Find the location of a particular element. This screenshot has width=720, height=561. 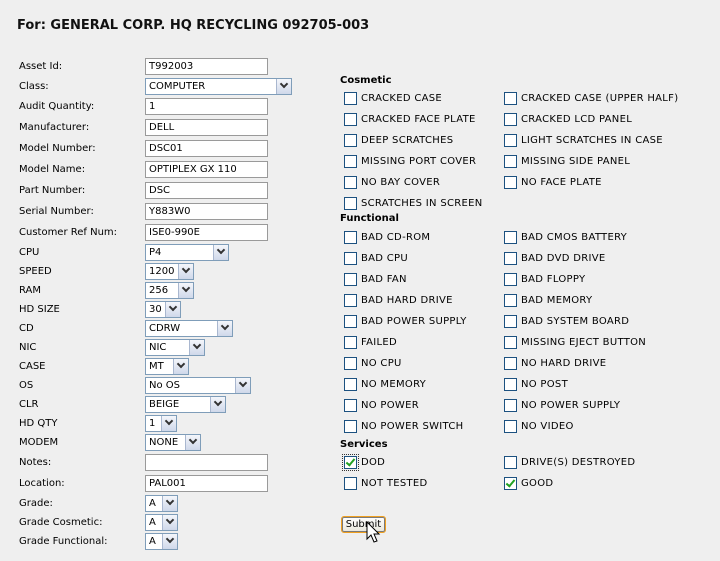

checkbox-bad-floppy: BAD FLOPPY is located at coordinates (612, 281).